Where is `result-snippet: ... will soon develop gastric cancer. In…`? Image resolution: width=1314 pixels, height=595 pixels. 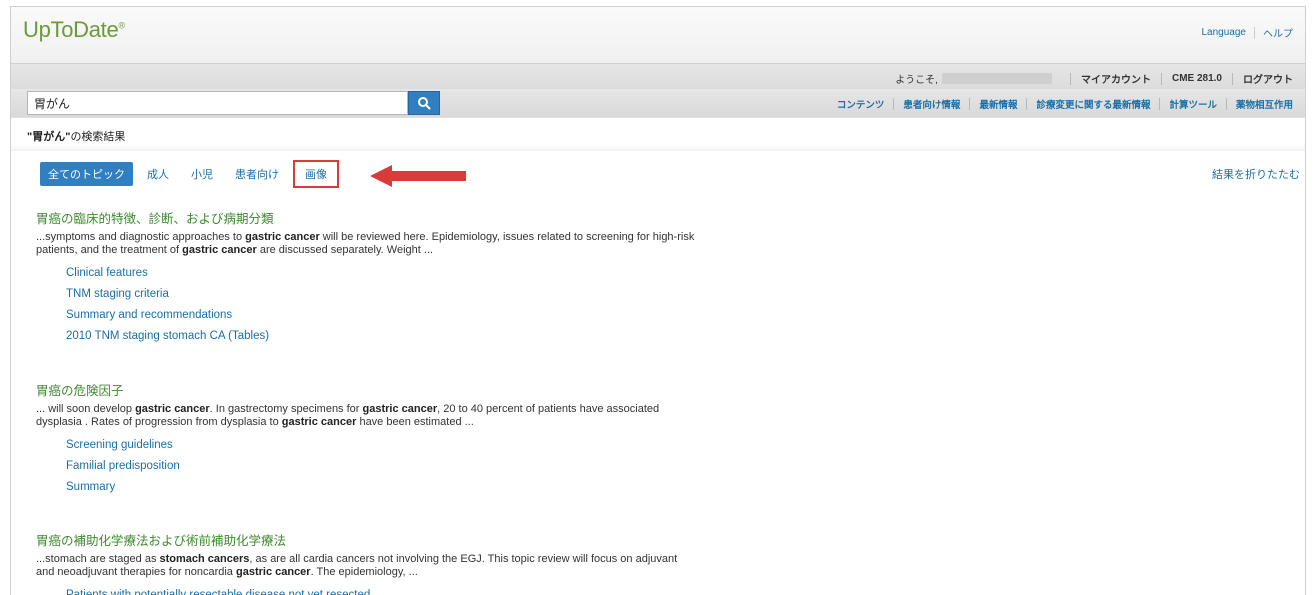 result-snippet: ... will soon develop gastric cancer. In… is located at coordinates (348, 415).